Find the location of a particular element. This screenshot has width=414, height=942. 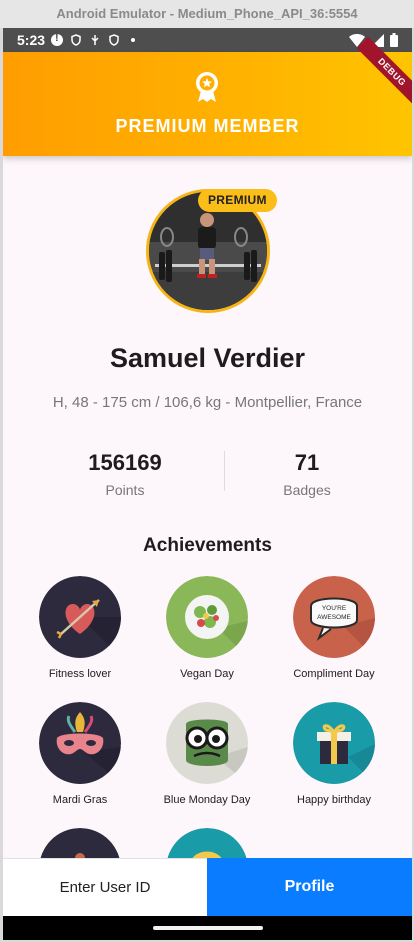

achievement-label: Blue Monday Day is located at coordinates (207, 800).